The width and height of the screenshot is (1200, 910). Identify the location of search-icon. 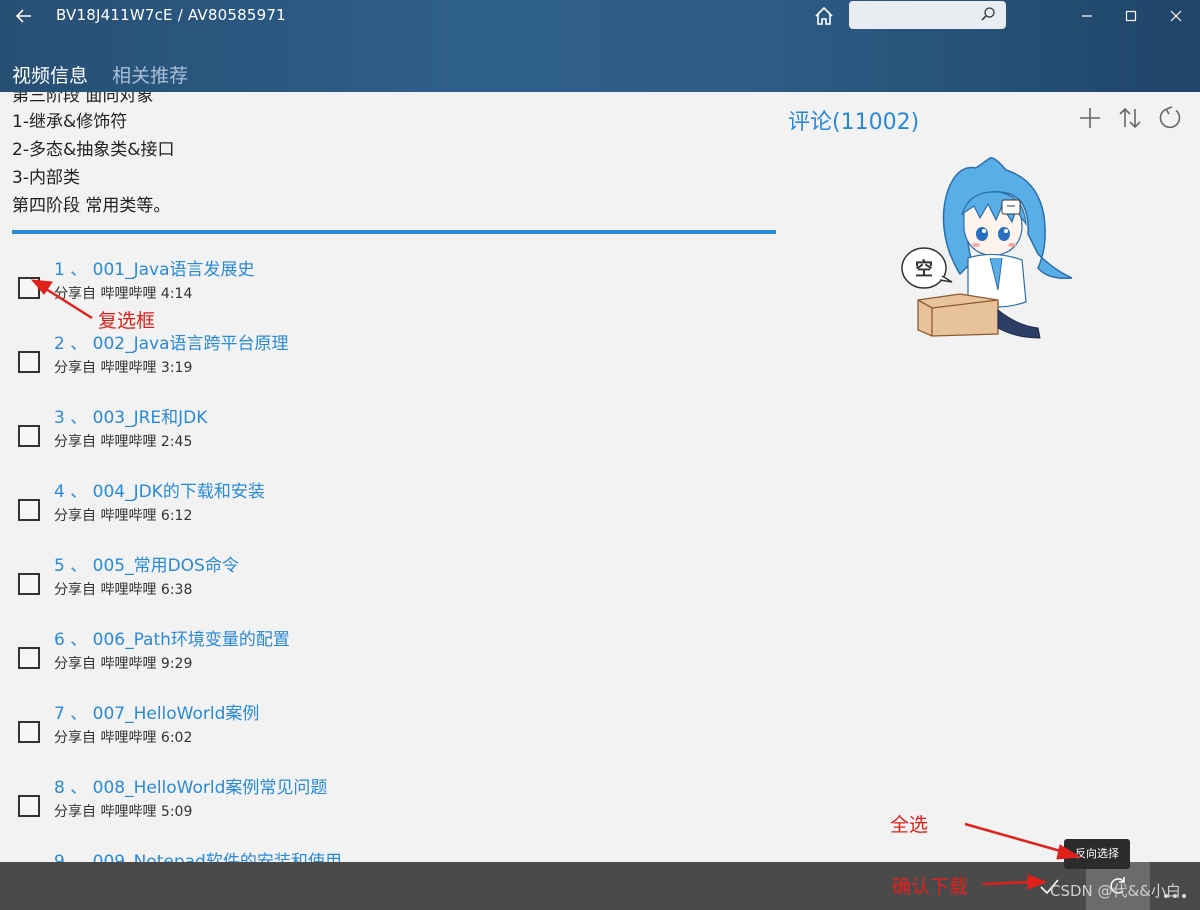
(988, 14).